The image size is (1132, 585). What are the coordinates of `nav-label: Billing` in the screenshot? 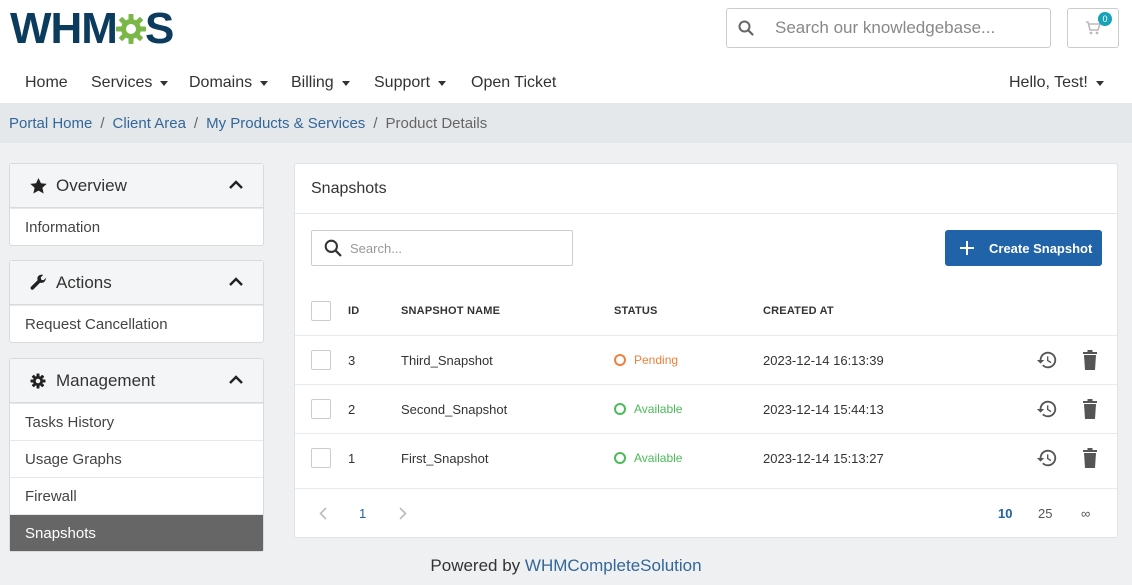 It's located at (312, 82).